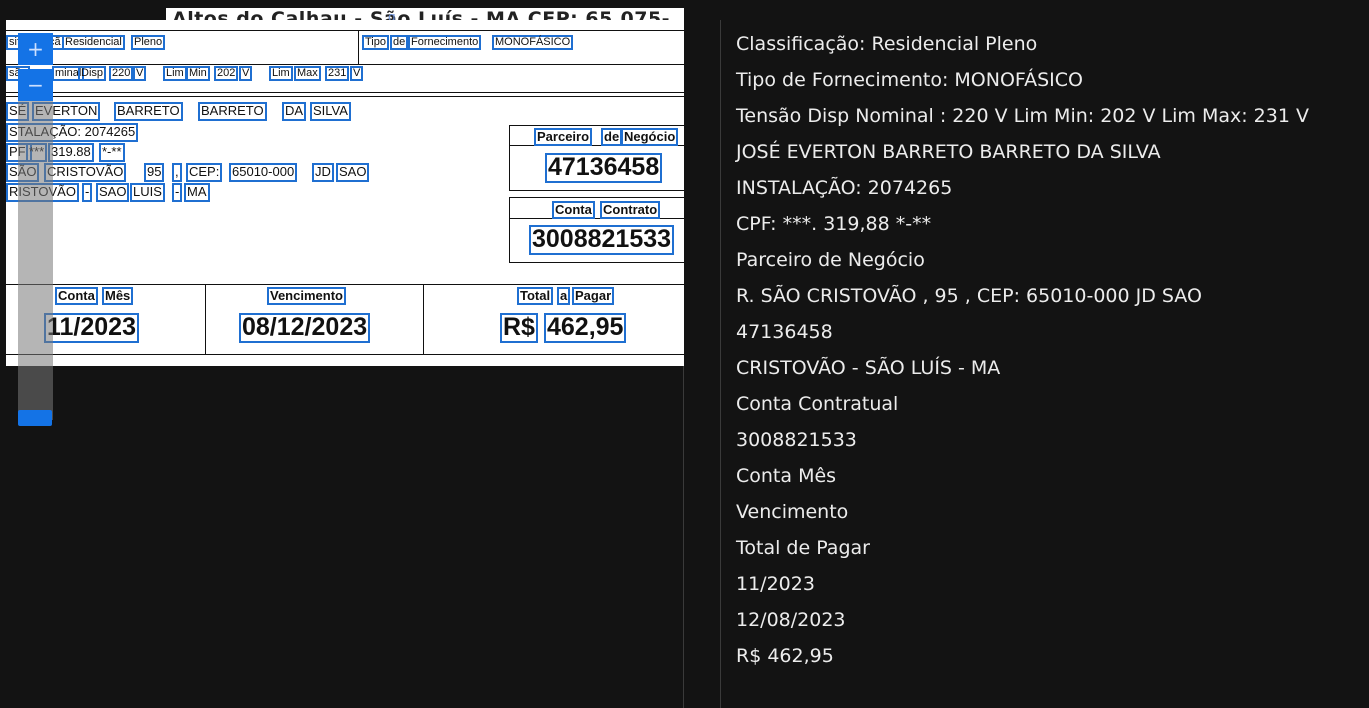 Image resolution: width=1369 pixels, height=708 pixels. Describe the element at coordinates (71, 152) in the screenshot. I see `ocr-word: 319.88` at that location.